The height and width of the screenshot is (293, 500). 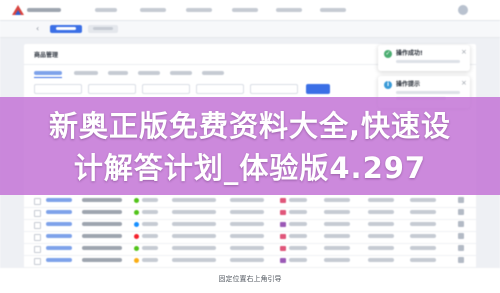 I want to click on tab-inactive, so click(x=103, y=29).